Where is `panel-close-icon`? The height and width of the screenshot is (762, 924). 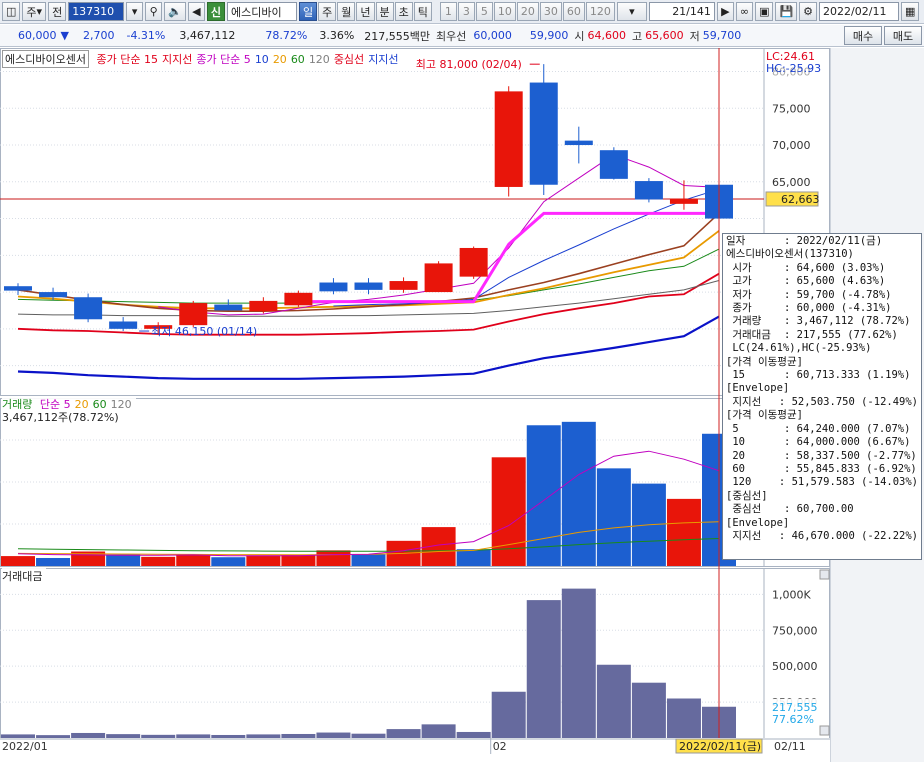 panel-close-icon is located at coordinates (824, 574).